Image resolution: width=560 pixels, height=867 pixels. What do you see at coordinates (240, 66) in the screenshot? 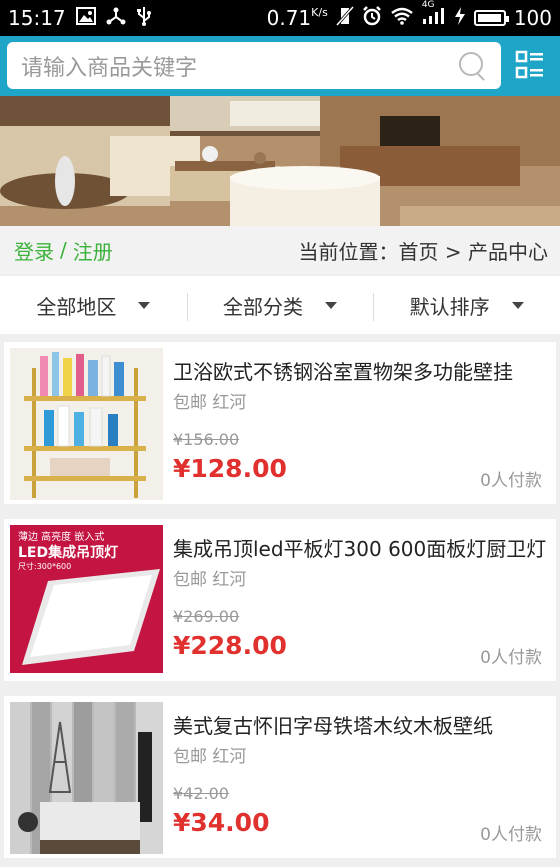
I see `search-input: 请输入商品关键字` at bounding box center [240, 66].